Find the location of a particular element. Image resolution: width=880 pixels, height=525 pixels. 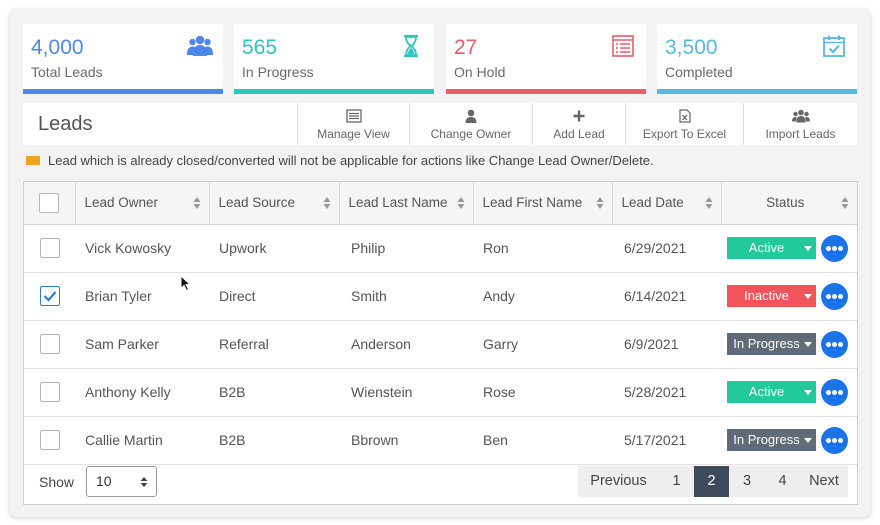

notice-color-swatch is located at coordinates (33, 160).